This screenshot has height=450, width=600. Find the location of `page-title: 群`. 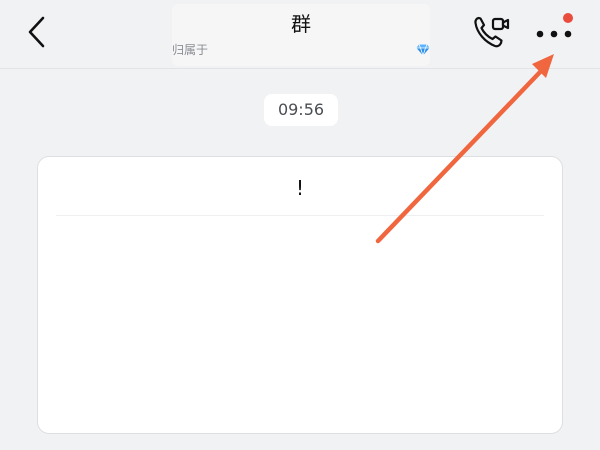

page-title: 群 is located at coordinates (301, 24).